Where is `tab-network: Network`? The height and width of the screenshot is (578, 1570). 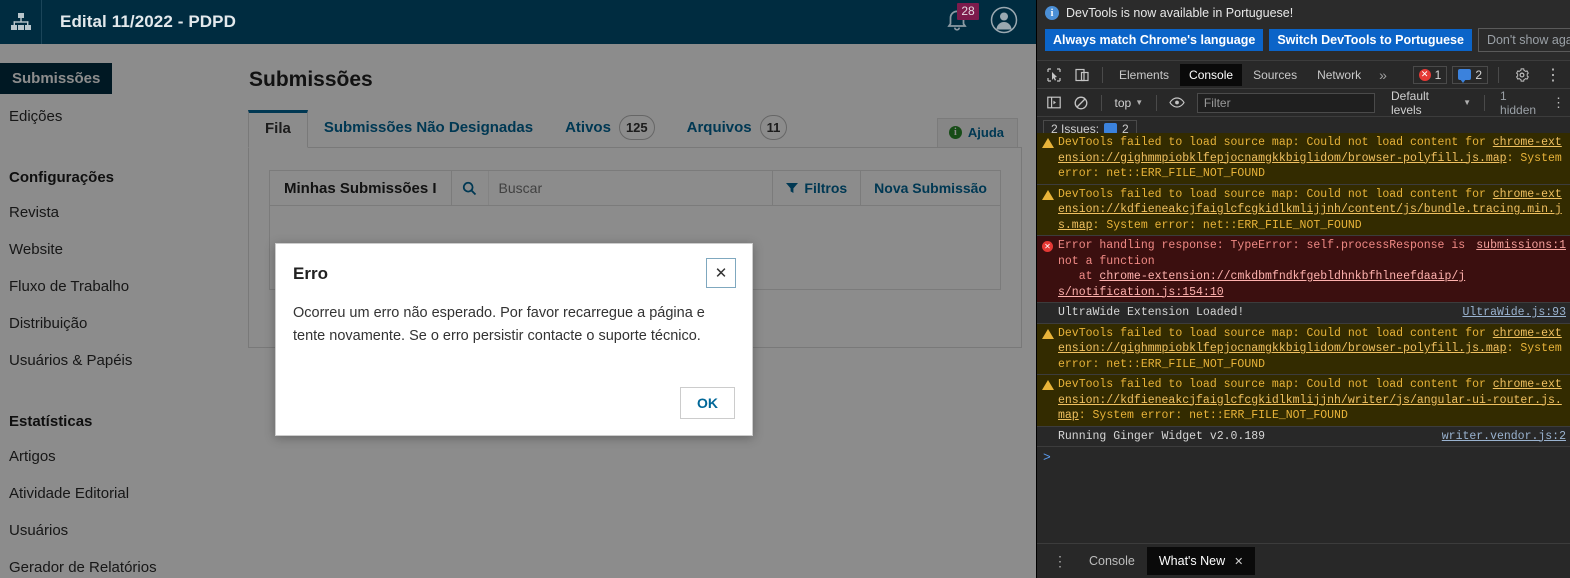 tab-network: Network is located at coordinates (1339, 75).